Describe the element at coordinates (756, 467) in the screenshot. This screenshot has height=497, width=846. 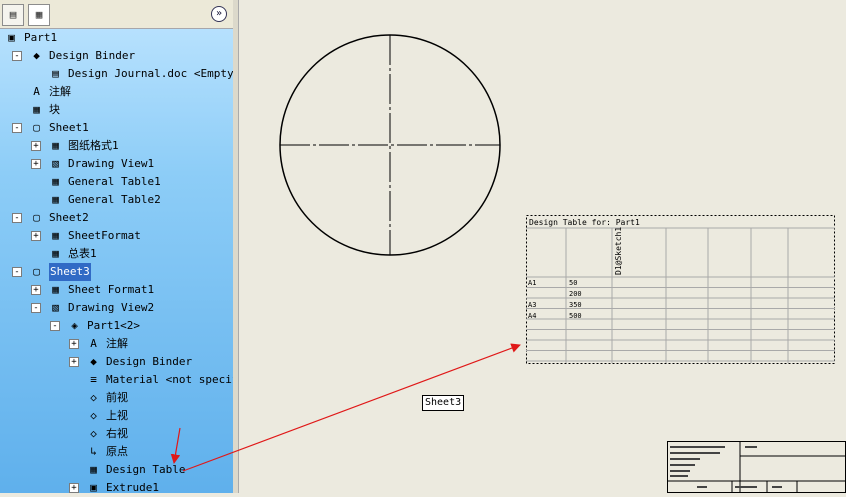
I see `title-block` at that location.